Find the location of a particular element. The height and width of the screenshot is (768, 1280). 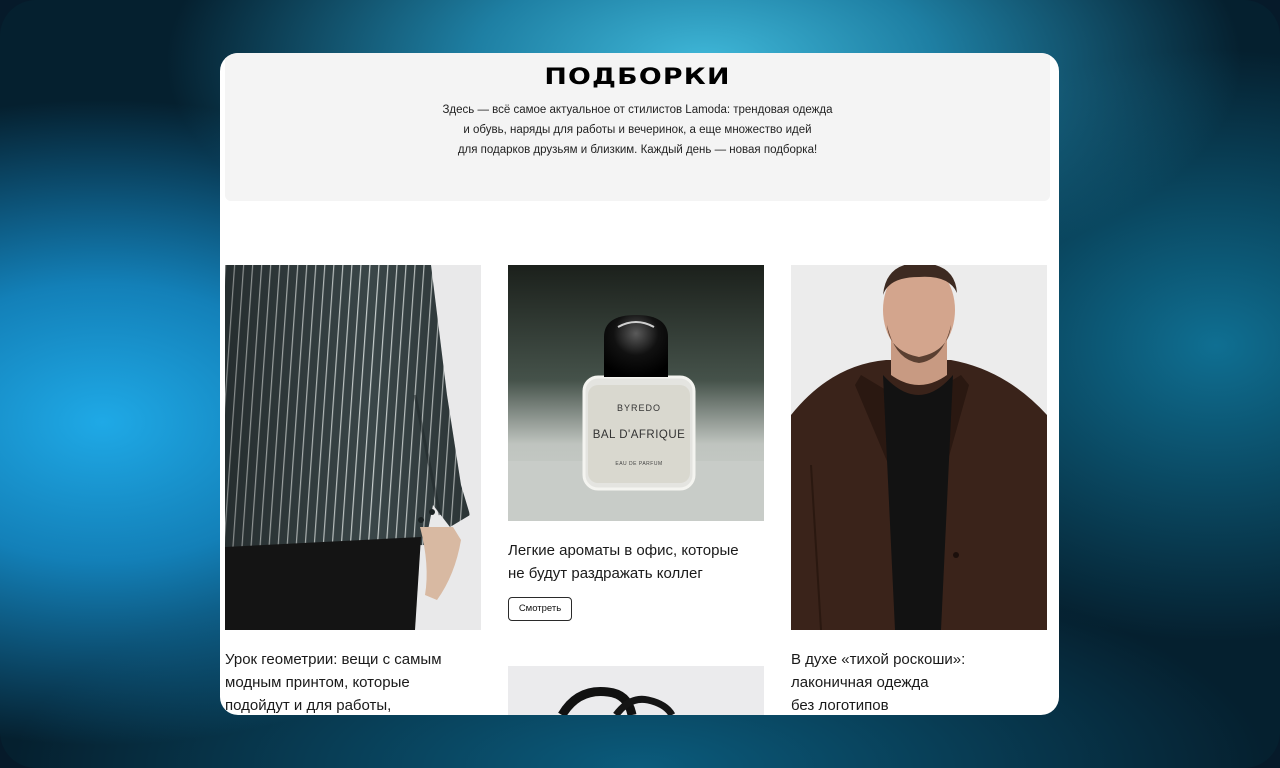

card-title-line: лаконичная одежда is located at coordinates (860, 682).